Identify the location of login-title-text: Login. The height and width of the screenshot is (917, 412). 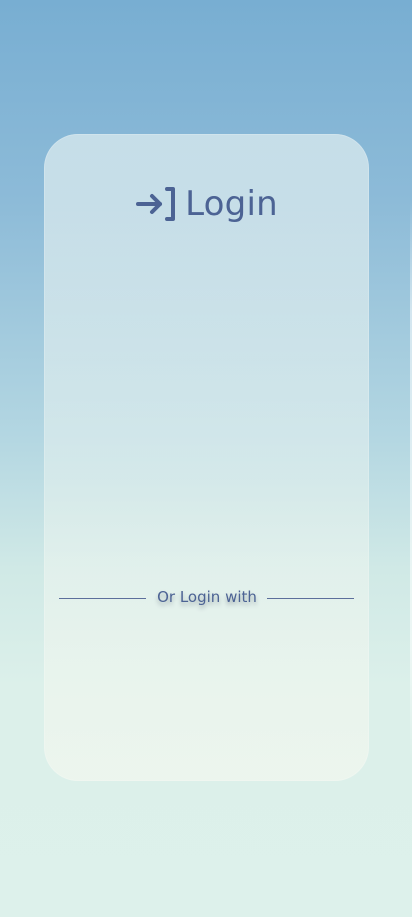
(231, 204).